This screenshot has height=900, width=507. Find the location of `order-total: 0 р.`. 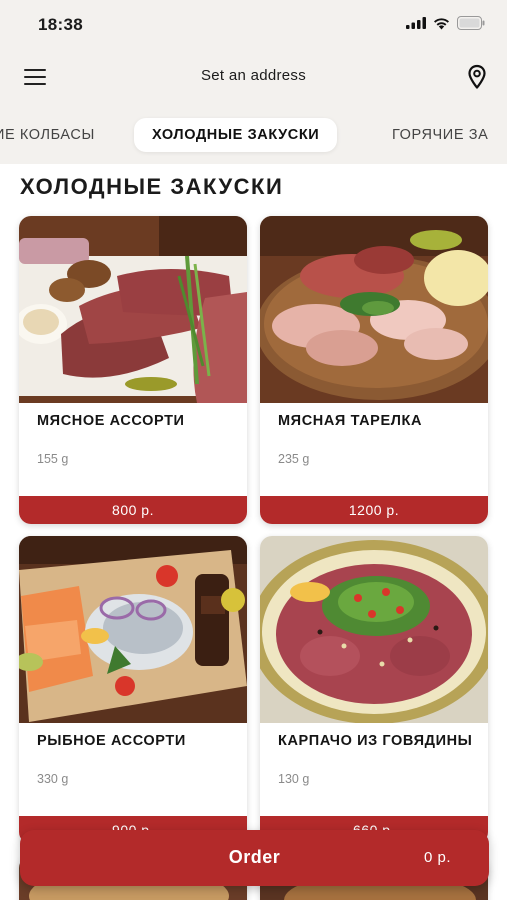

order-total: 0 р. is located at coordinates (437, 857).